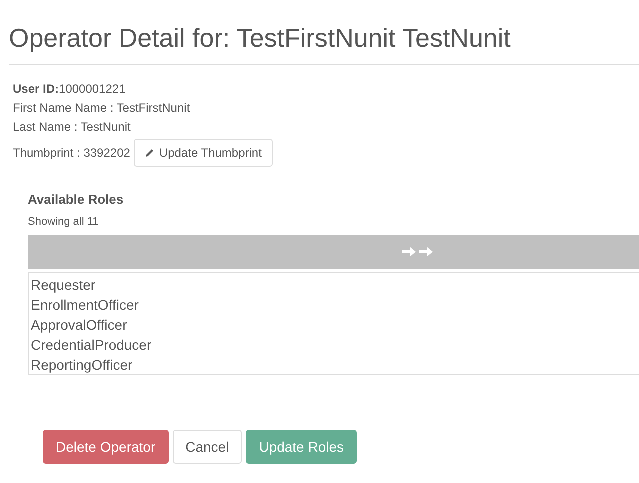 The image size is (639, 483). Describe the element at coordinates (418, 252) in the screenshot. I see `double-arrow-icon` at that location.